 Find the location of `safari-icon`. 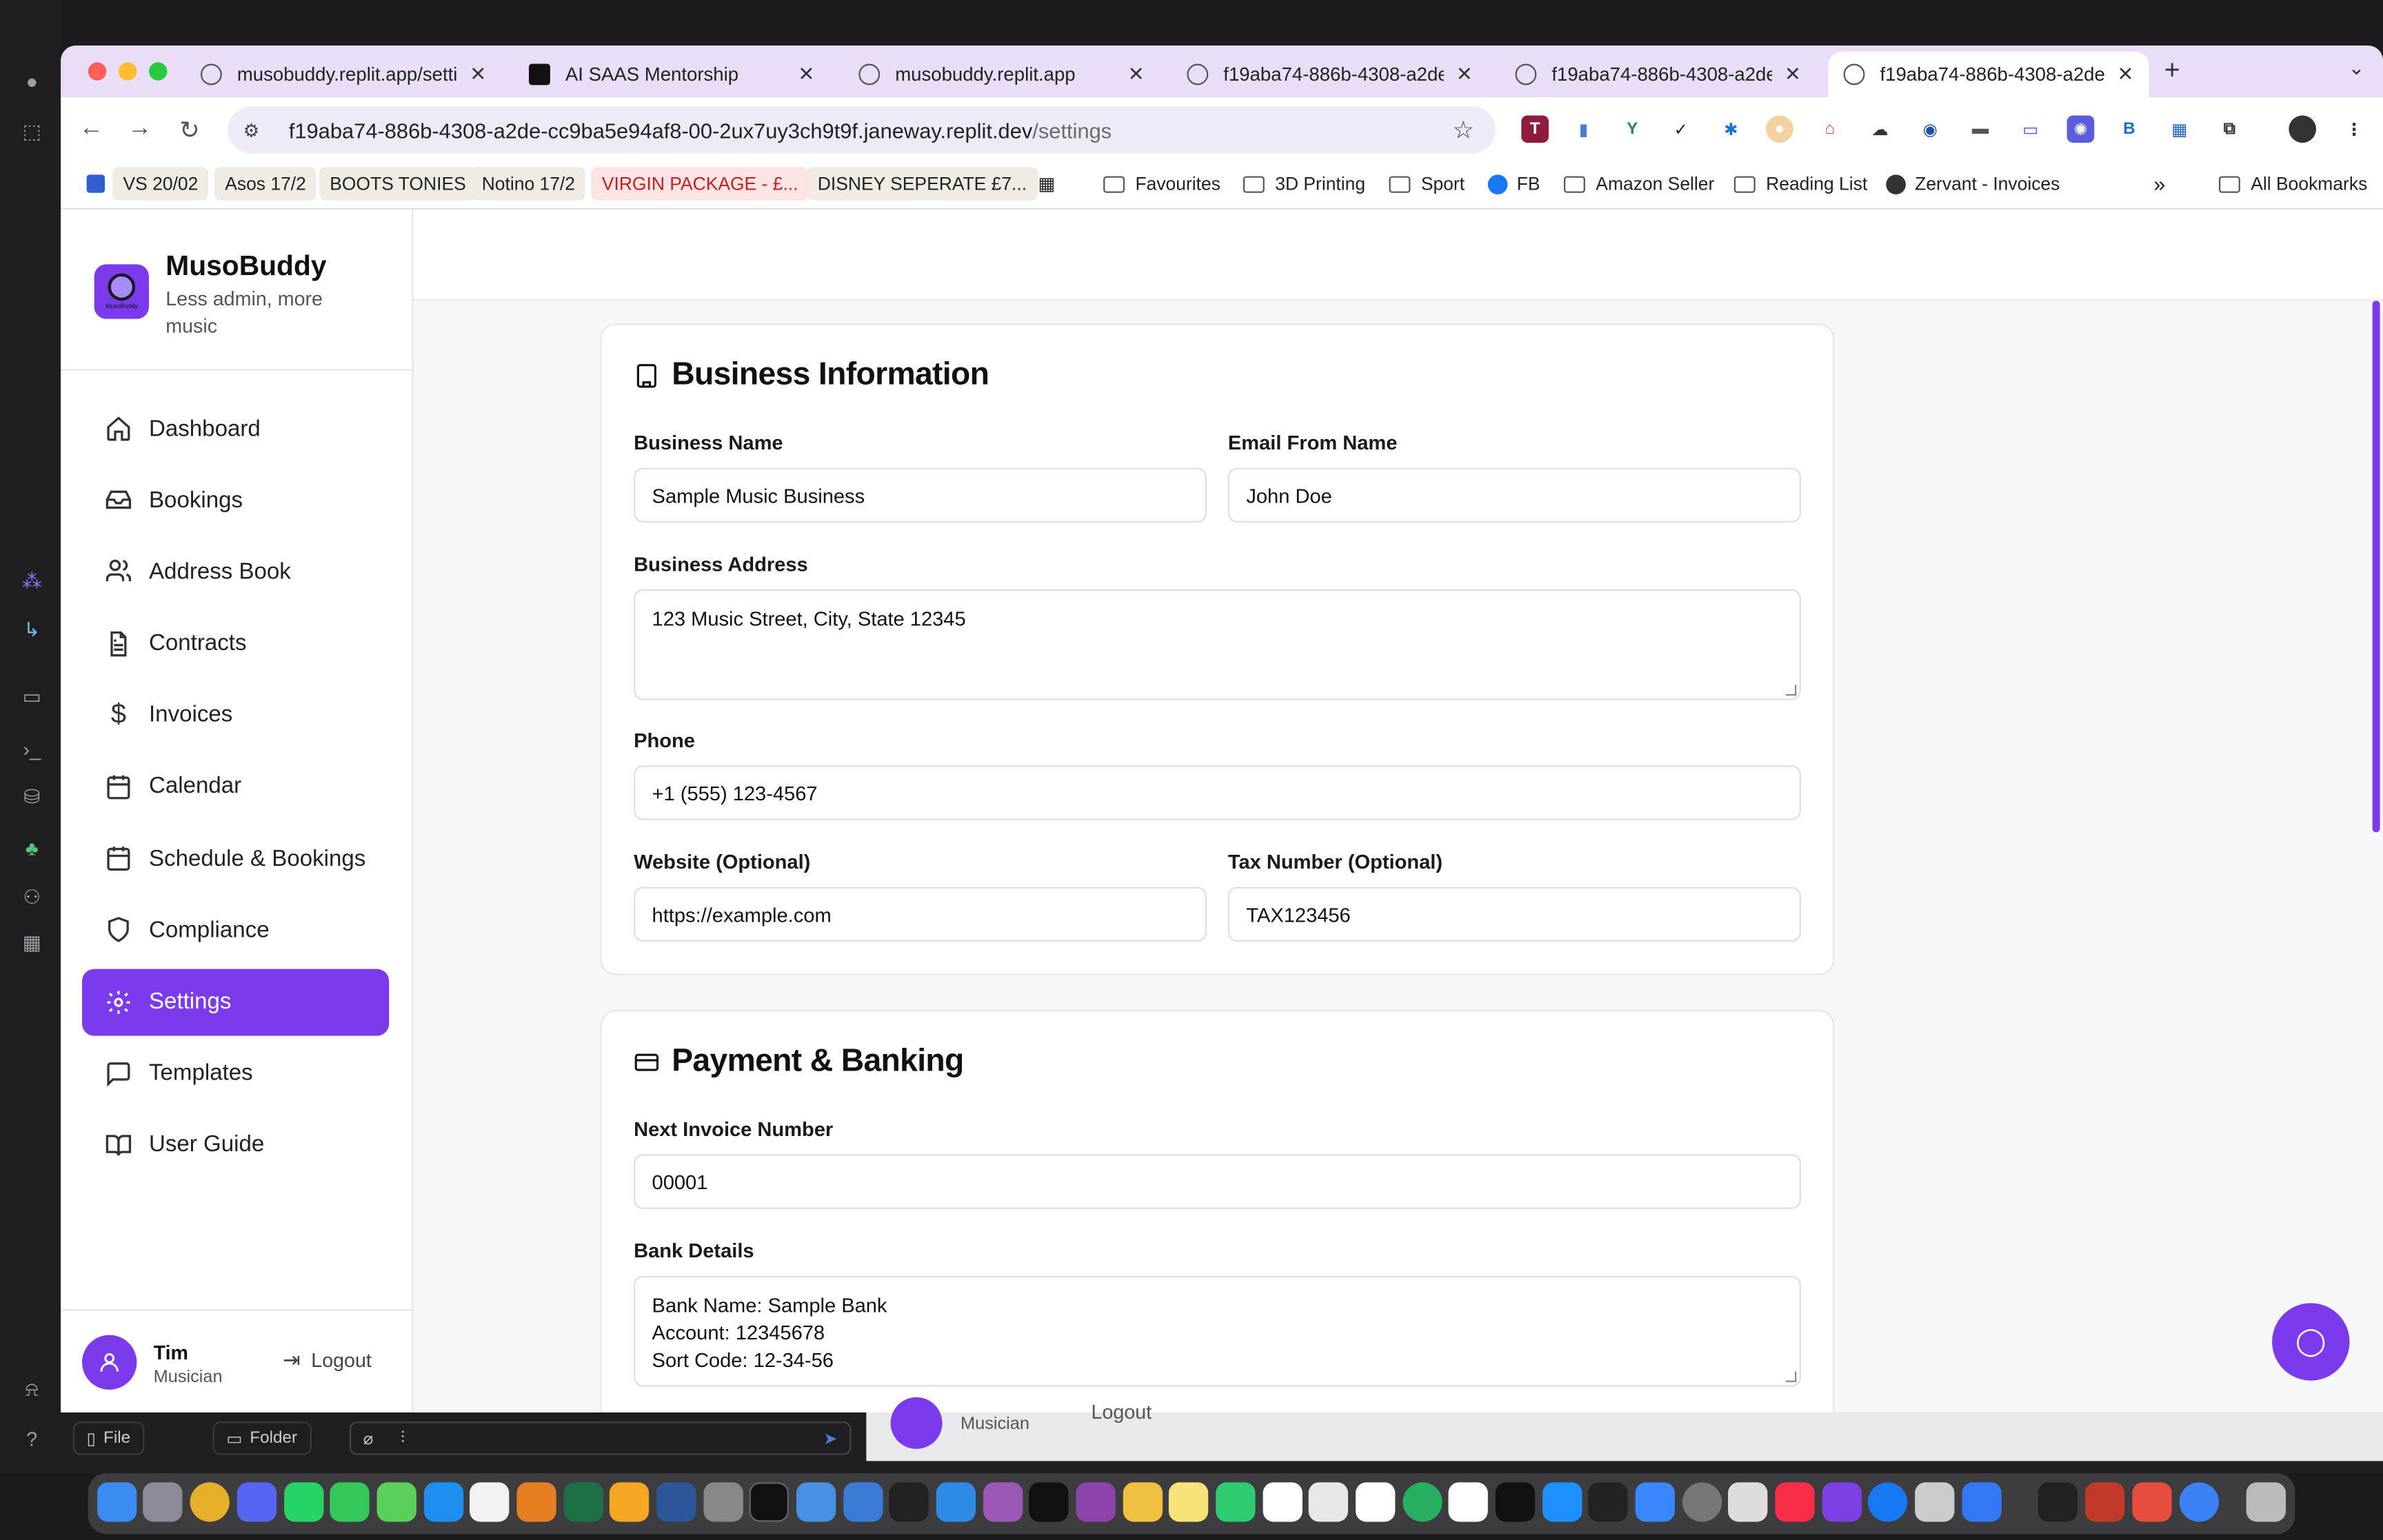

safari-icon is located at coordinates (956, 1502).